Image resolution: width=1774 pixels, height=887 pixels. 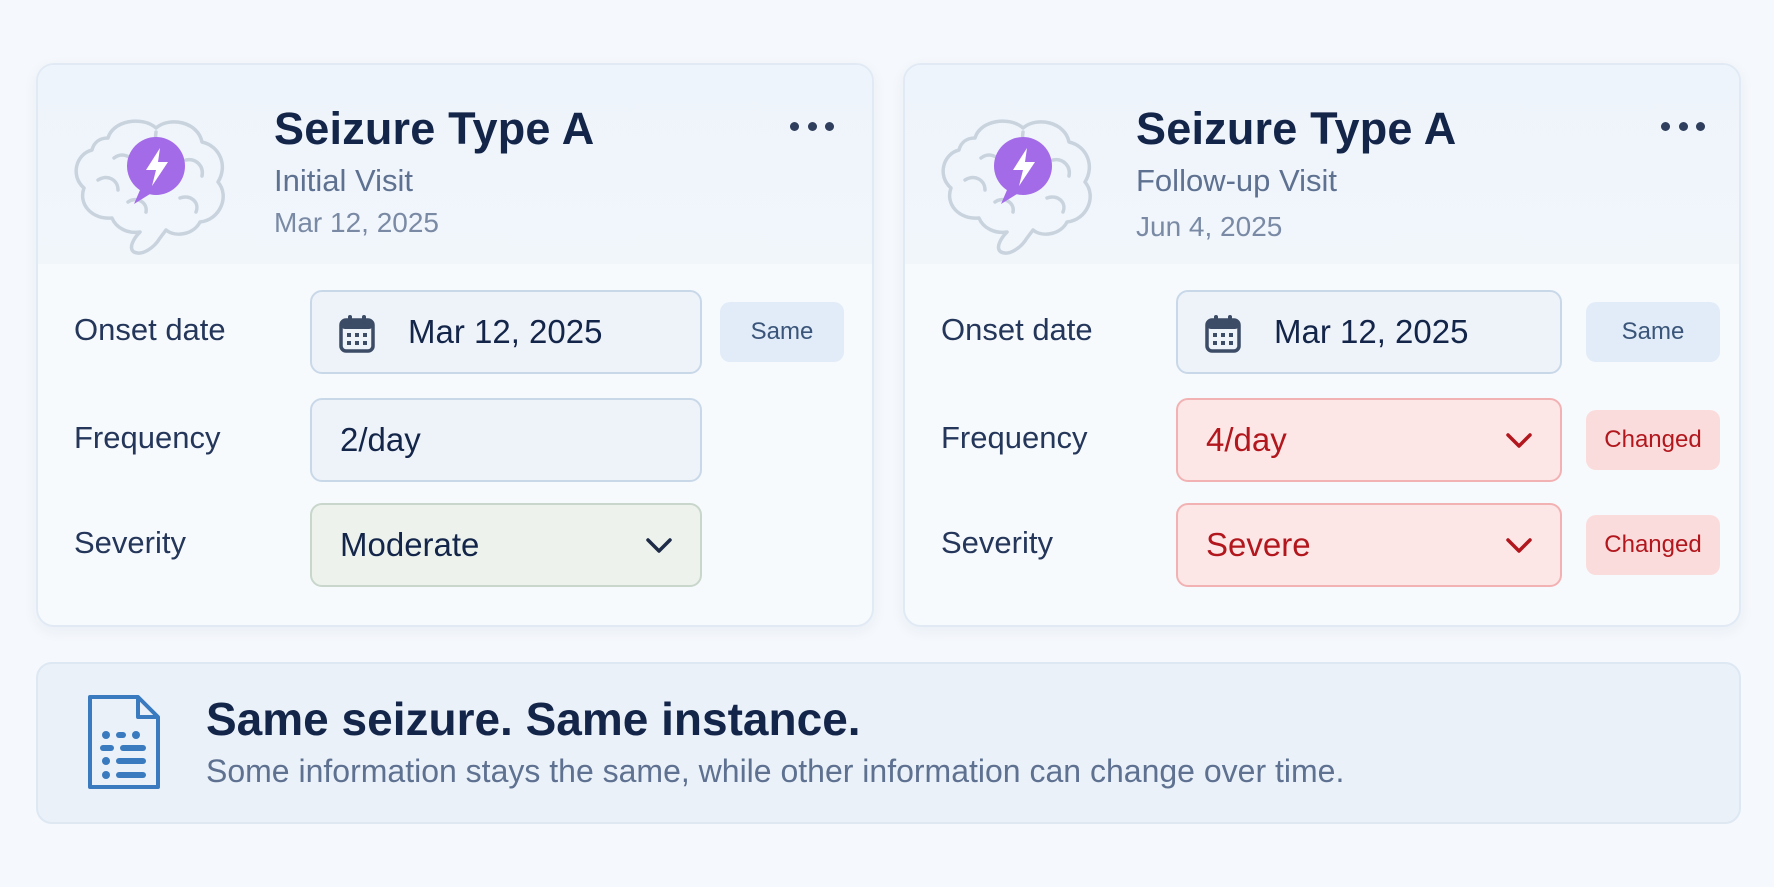 What do you see at coordinates (1258, 544) in the screenshot?
I see `severity-value: Severe` at bounding box center [1258, 544].